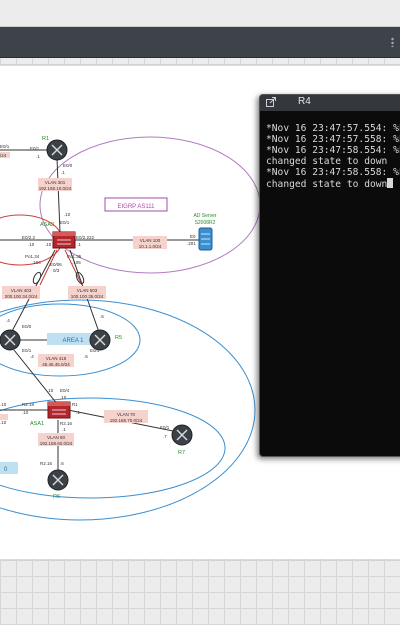 Image resolution: width=400 pixels, height=625 pixels. Describe the element at coordinates (58, 480) in the screenshot. I see `router-r6` at that location.